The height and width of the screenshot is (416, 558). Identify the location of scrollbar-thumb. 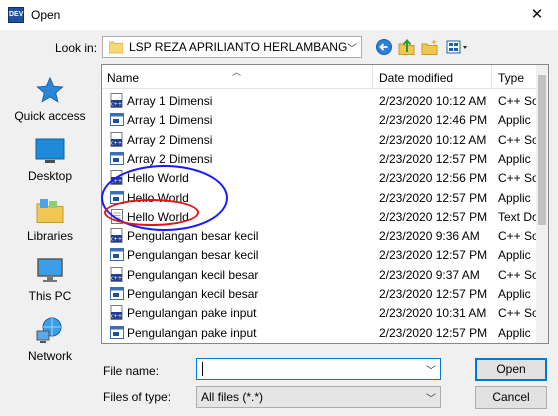
(542, 150).